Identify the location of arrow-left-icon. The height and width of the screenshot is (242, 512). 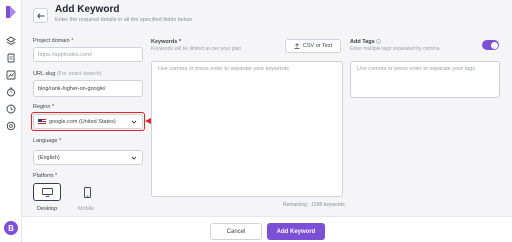
(40, 15).